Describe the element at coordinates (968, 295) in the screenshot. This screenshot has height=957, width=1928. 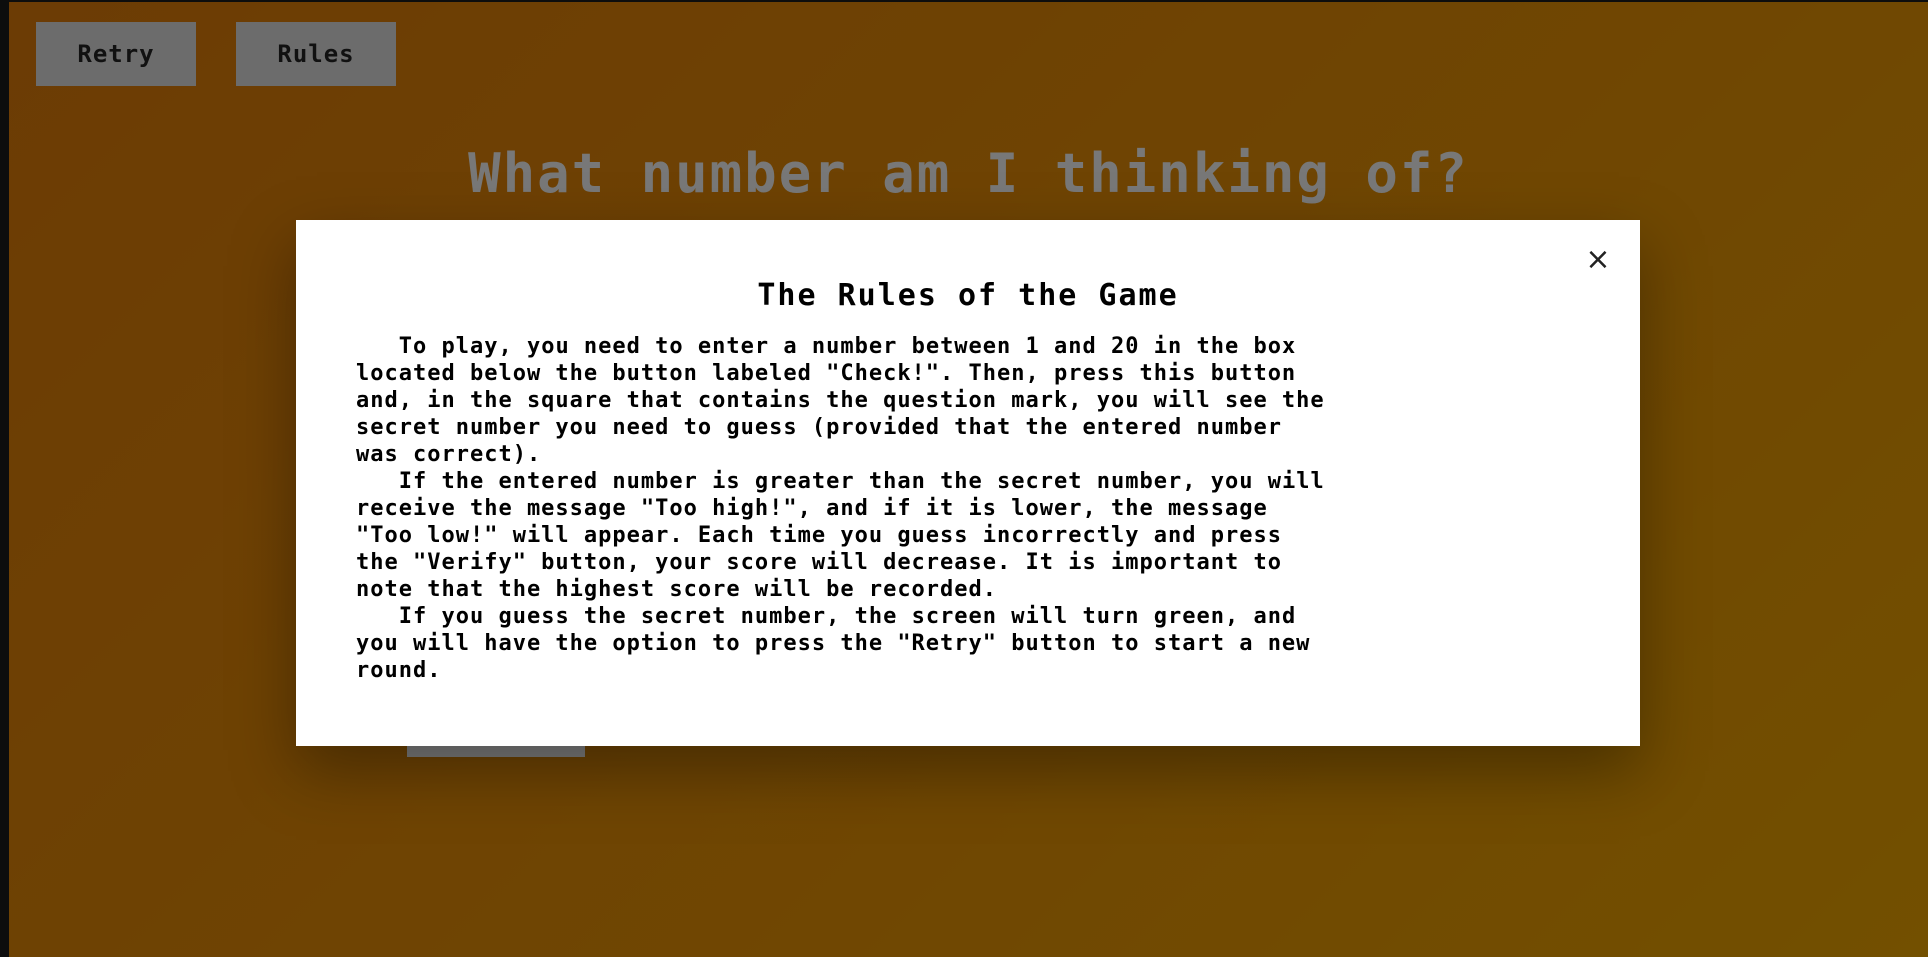
I see `modal-title: The Rules of the Game` at that location.